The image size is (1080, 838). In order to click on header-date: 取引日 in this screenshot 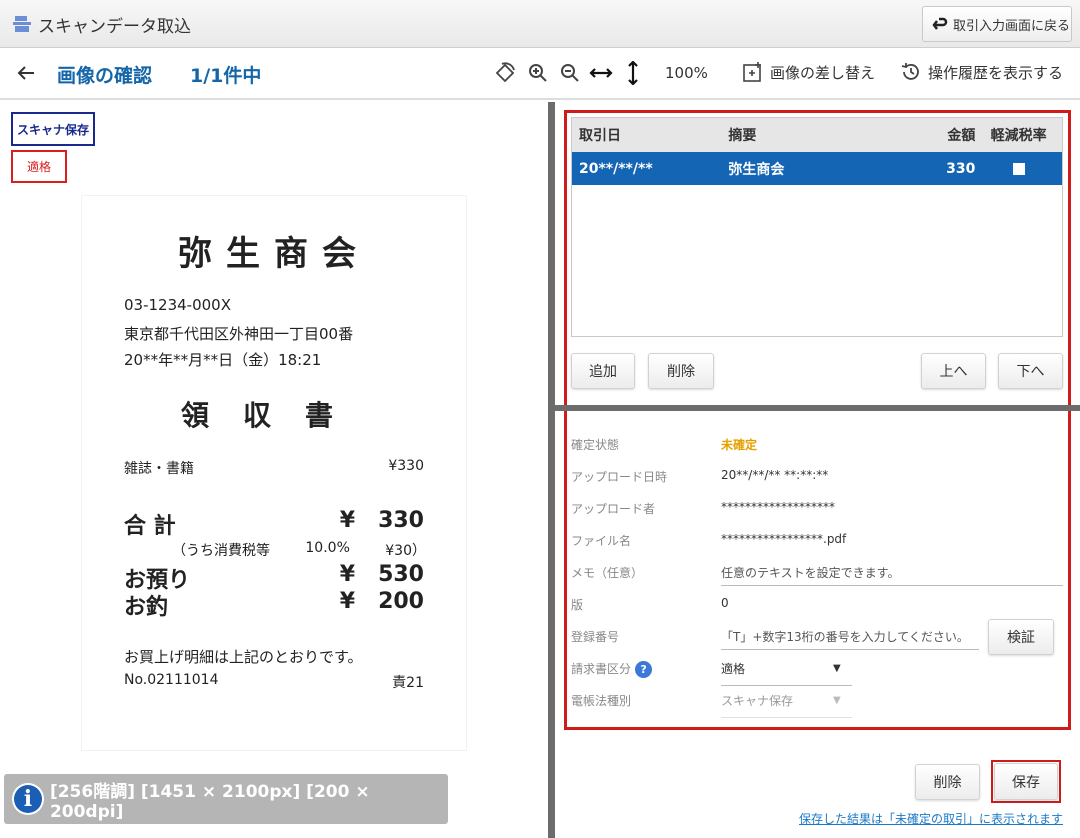, I will do `click(646, 135)`.